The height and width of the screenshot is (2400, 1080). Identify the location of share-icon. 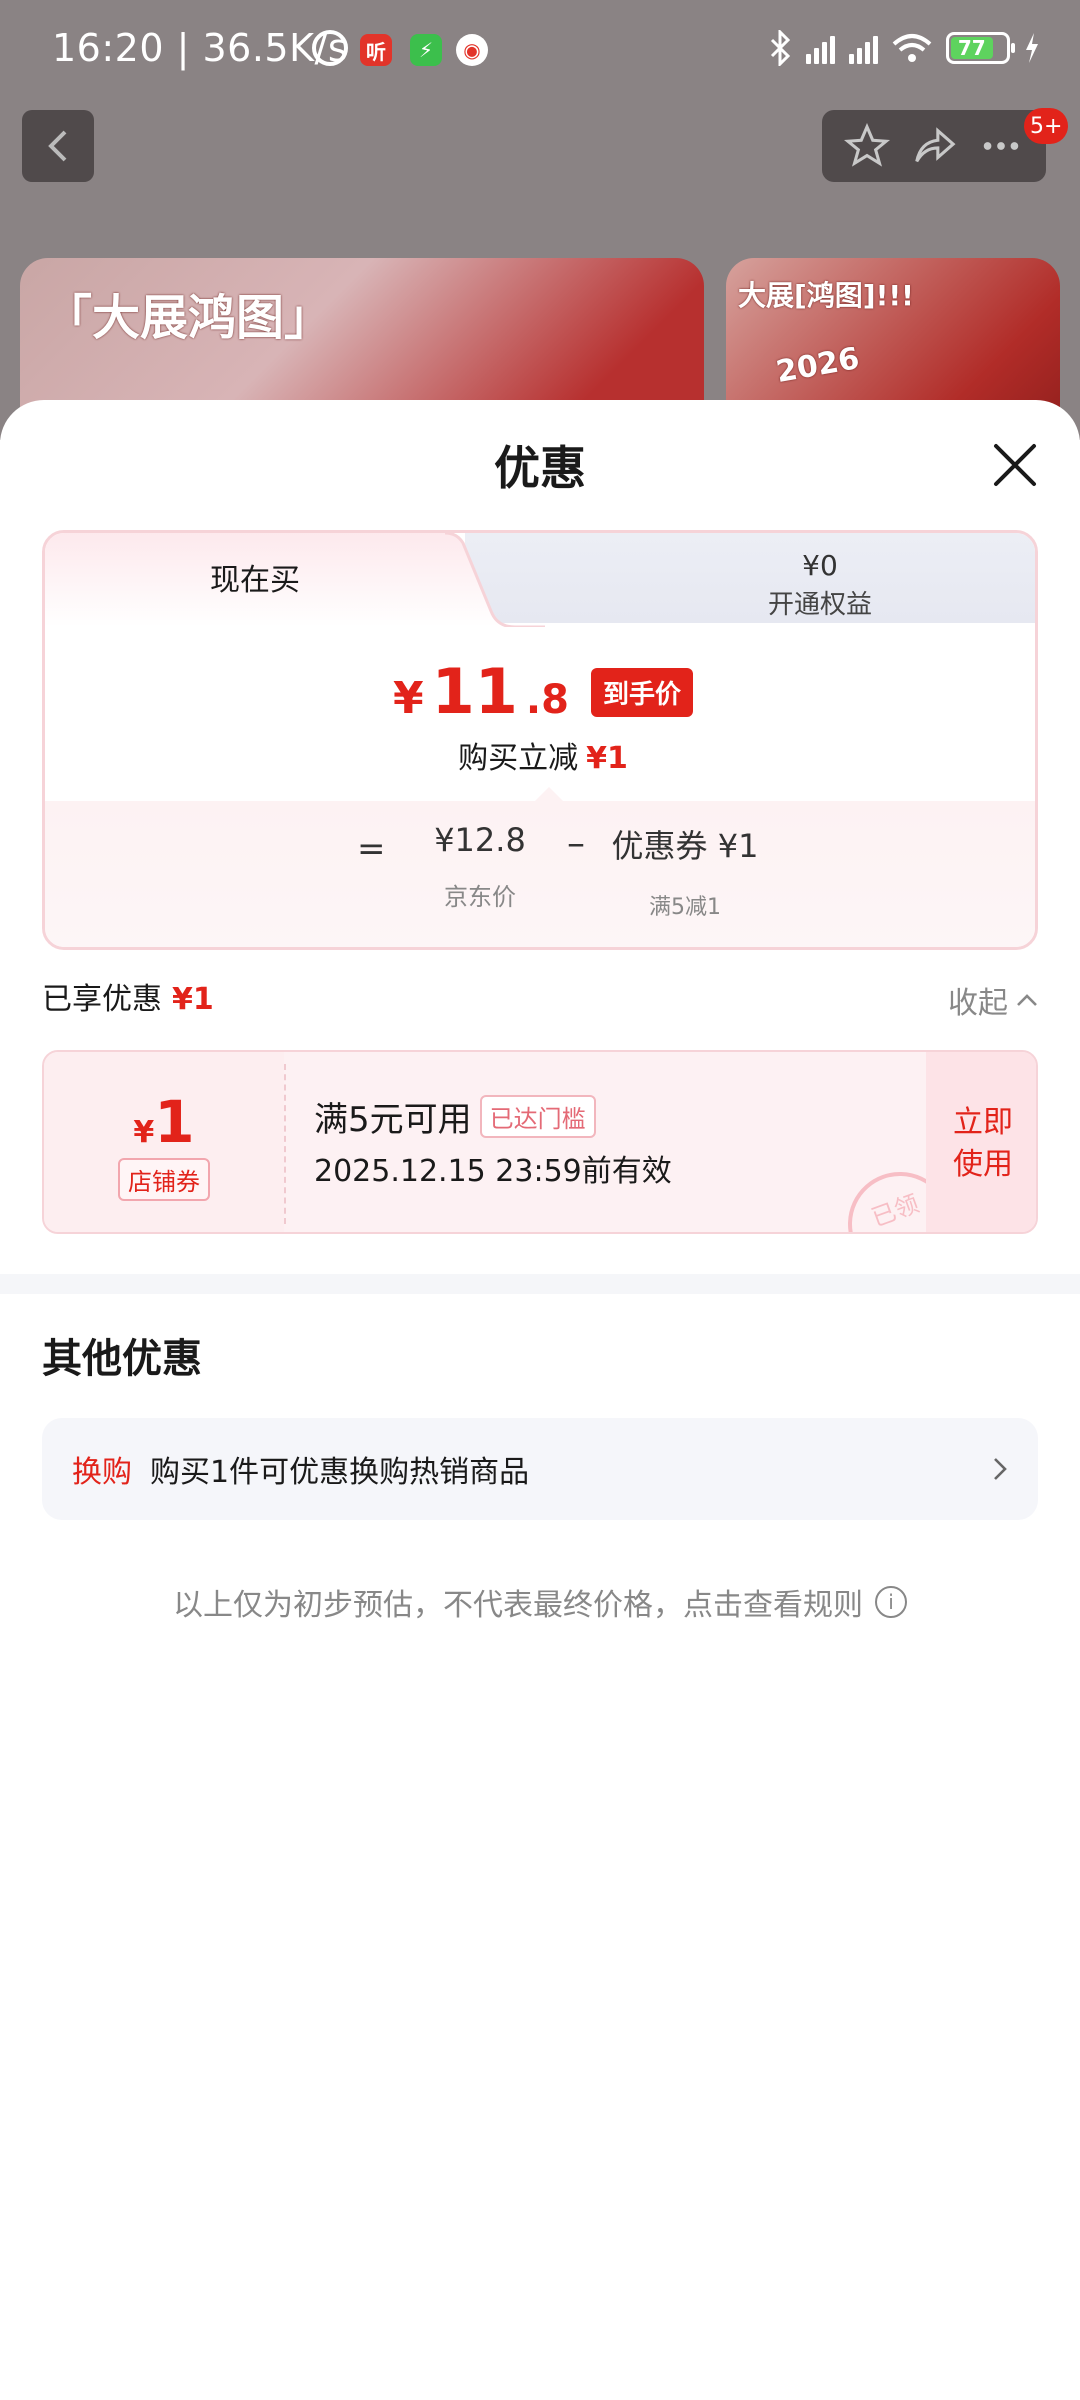
(934, 146).